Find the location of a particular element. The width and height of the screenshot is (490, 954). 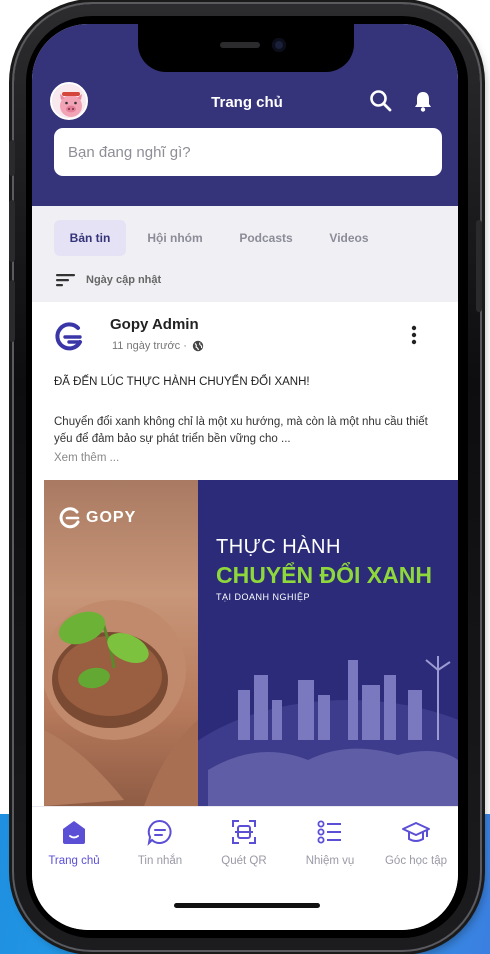

search-icon is located at coordinates (381, 101).